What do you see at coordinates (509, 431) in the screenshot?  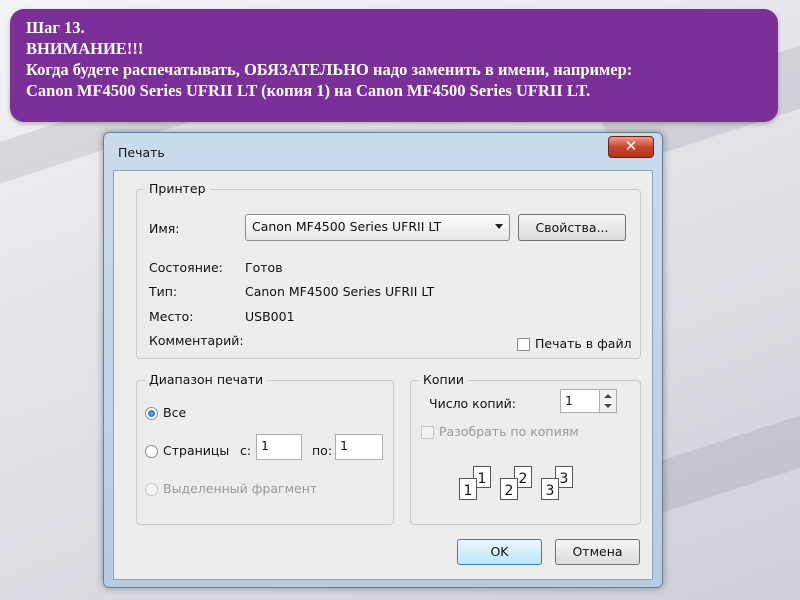 I see `collate-label: Разобрать по копиям` at bounding box center [509, 431].